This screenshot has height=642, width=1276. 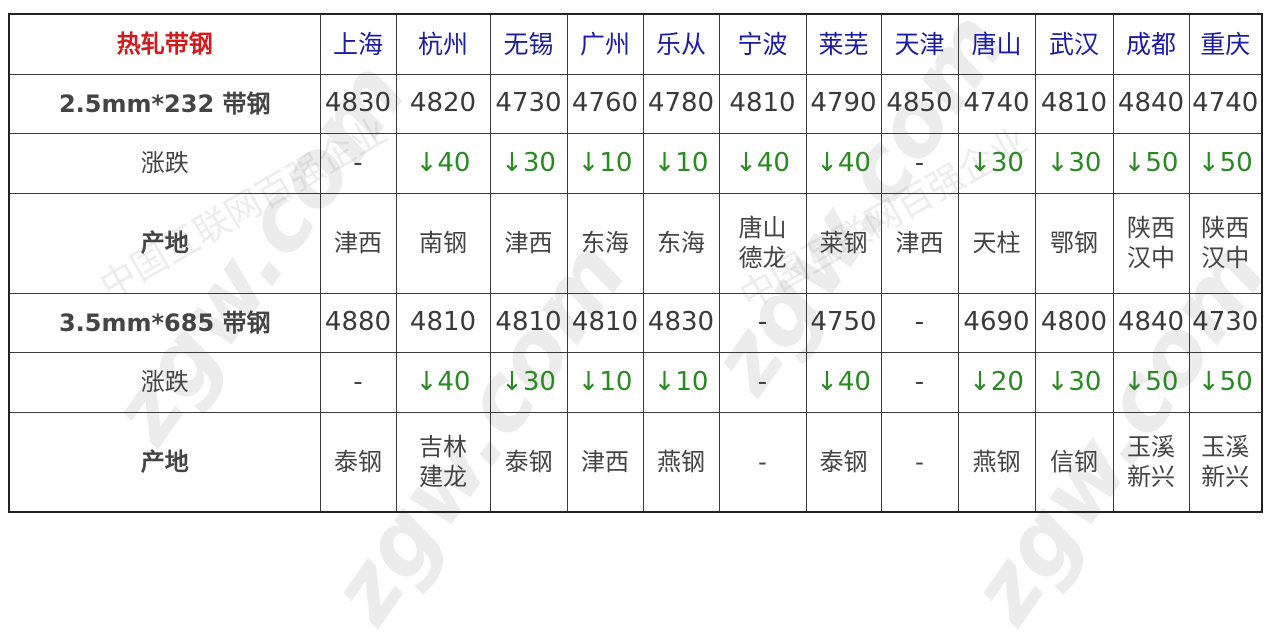 What do you see at coordinates (996, 243) in the screenshot?
I see `origin-text: 天柱` at bounding box center [996, 243].